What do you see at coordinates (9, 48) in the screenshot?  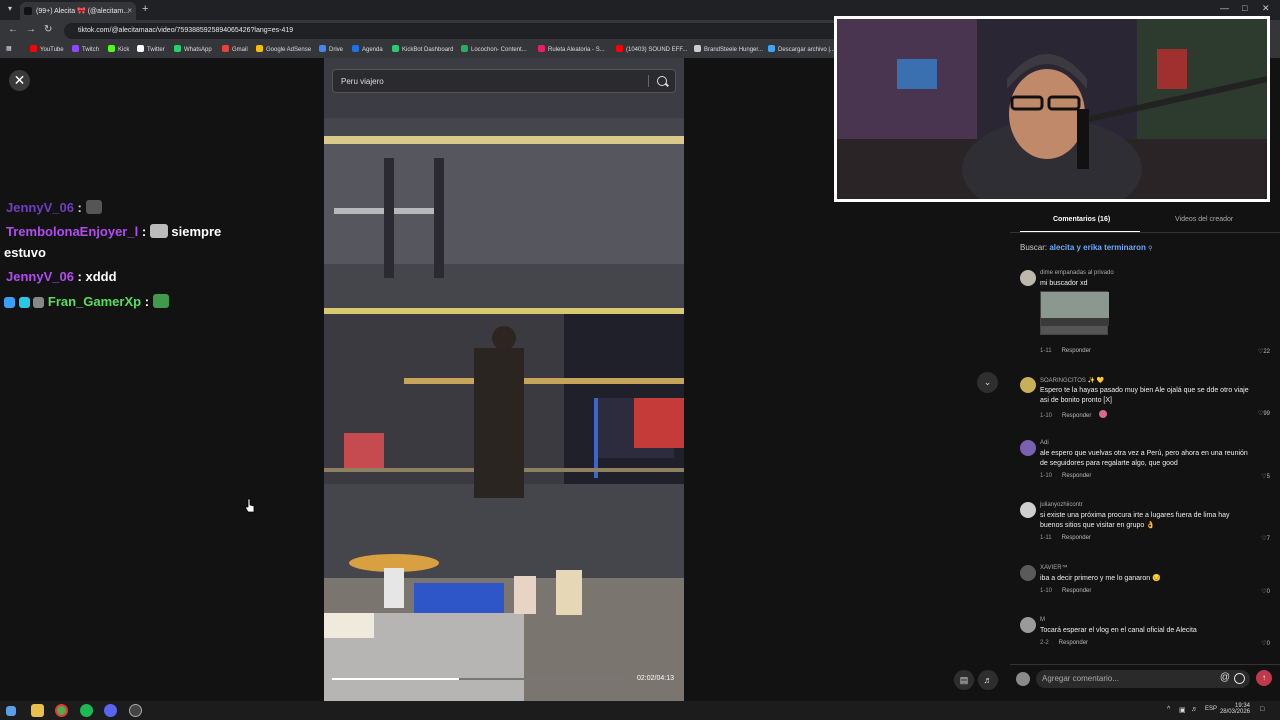 I see `apps-icon: ▦` at bounding box center [9, 48].